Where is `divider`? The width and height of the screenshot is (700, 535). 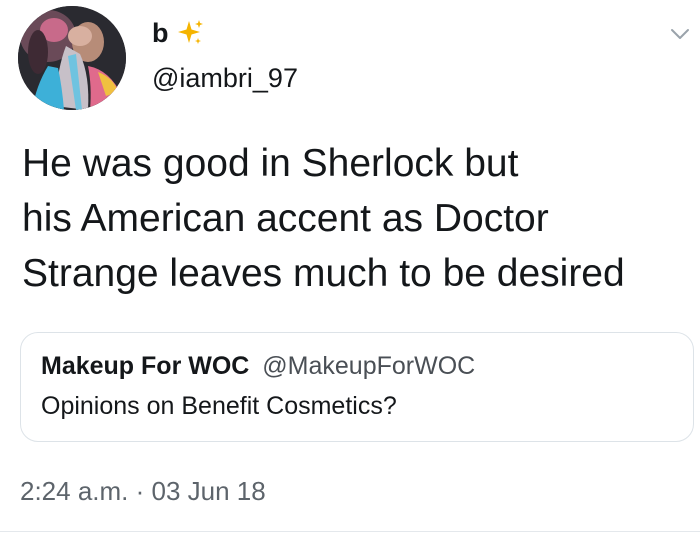
divider is located at coordinates (350, 531).